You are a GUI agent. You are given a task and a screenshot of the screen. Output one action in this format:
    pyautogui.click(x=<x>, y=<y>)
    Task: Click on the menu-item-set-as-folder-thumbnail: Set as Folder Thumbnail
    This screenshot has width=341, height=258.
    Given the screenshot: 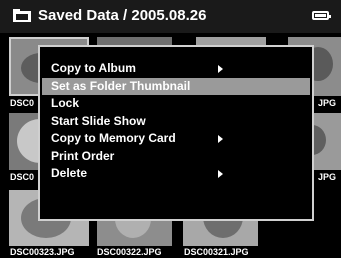 What is the action you would take?
    pyautogui.click(x=176, y=86)
    